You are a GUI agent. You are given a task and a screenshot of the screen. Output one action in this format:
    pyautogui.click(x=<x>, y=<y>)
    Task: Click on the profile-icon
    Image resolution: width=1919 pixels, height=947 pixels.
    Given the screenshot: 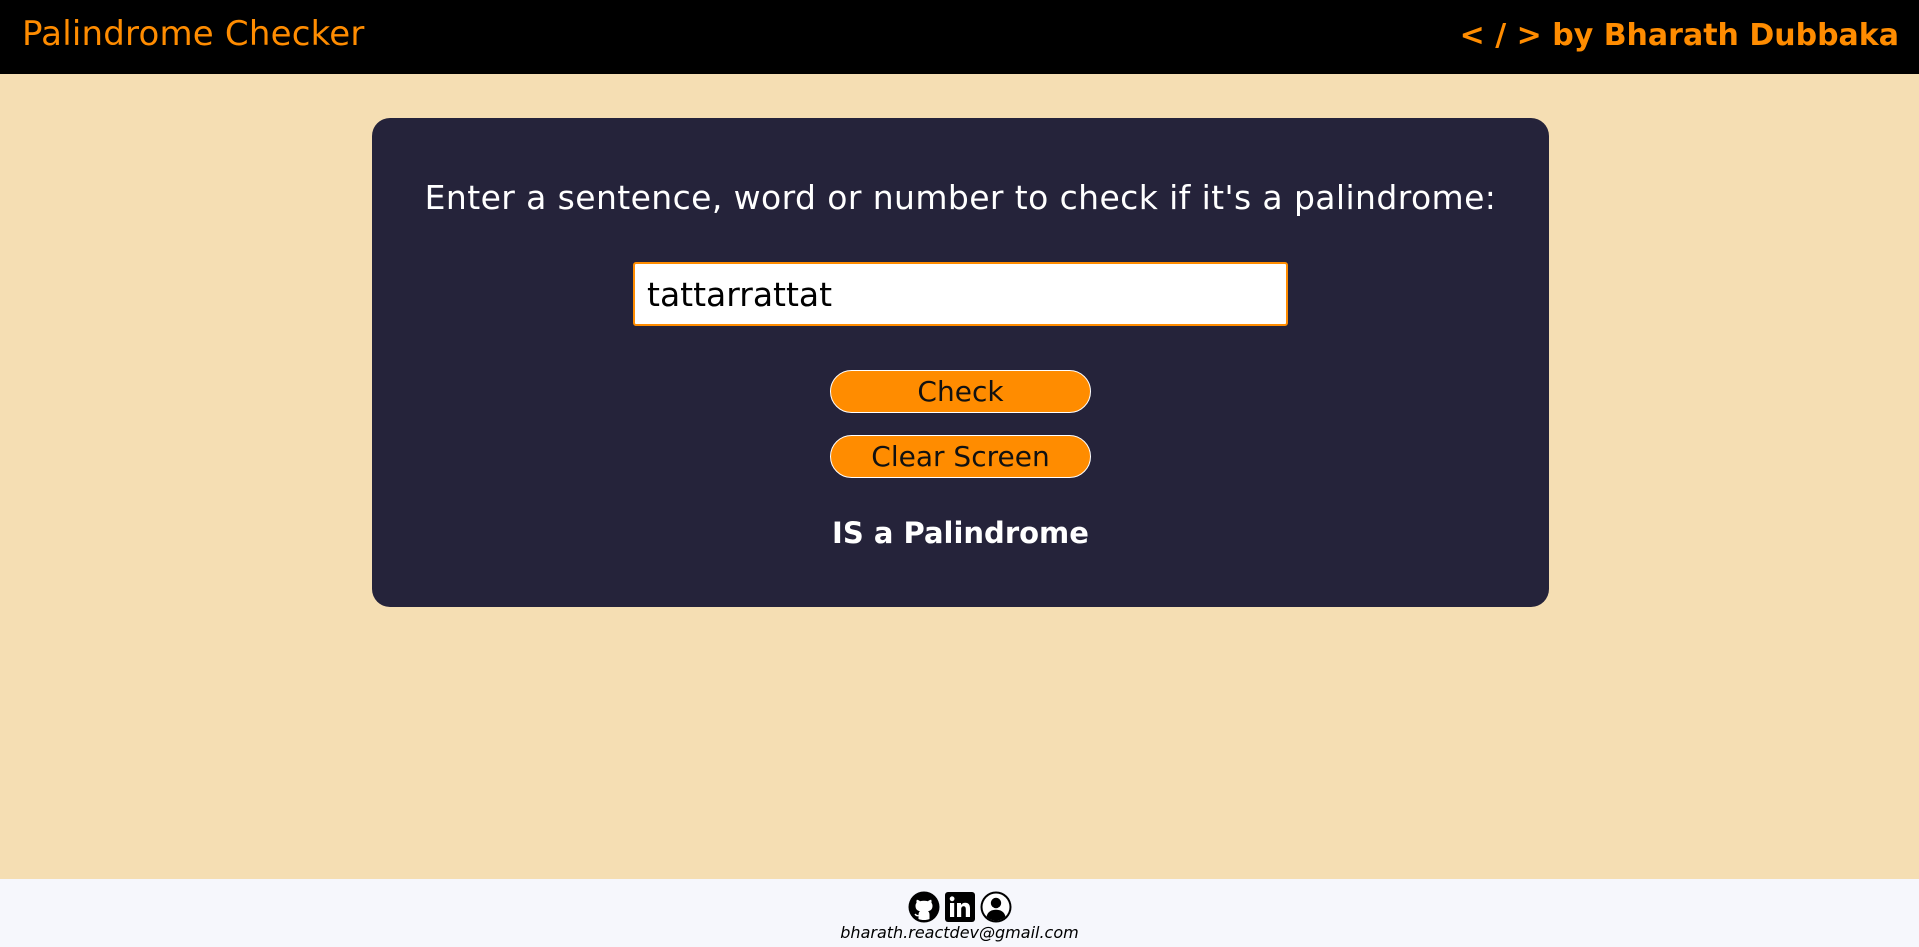 What is the action you would take?
    pyautogui.click(x=996, y=907)
    